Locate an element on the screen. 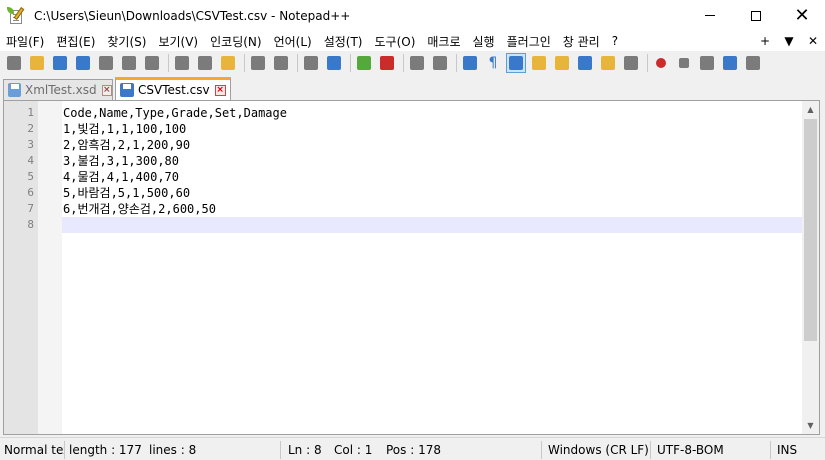 This screenshot has width=825, height=460. current-code-line is located at coordinates (432, 225).